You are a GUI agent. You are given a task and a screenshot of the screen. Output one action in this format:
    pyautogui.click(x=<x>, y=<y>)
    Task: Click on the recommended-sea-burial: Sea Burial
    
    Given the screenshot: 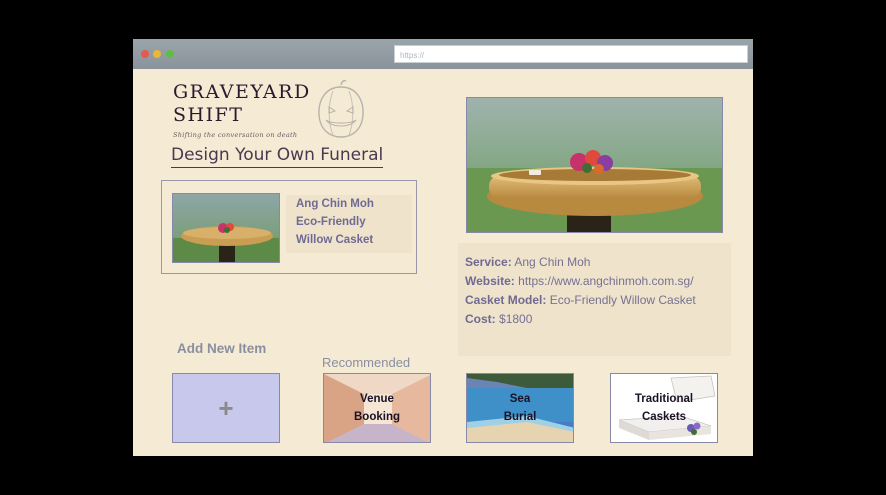 What is the action you would take?
    pyautogui.click(x=520, y=408)
    